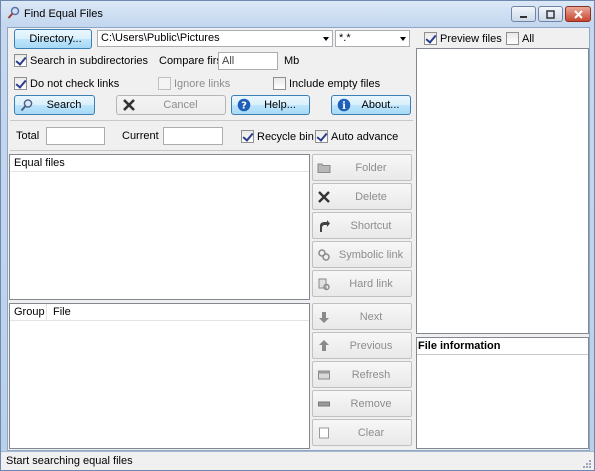 Image resolution: width=595 pixels, height=471 pixels. I want to click on column-separator, so click(46, 312).